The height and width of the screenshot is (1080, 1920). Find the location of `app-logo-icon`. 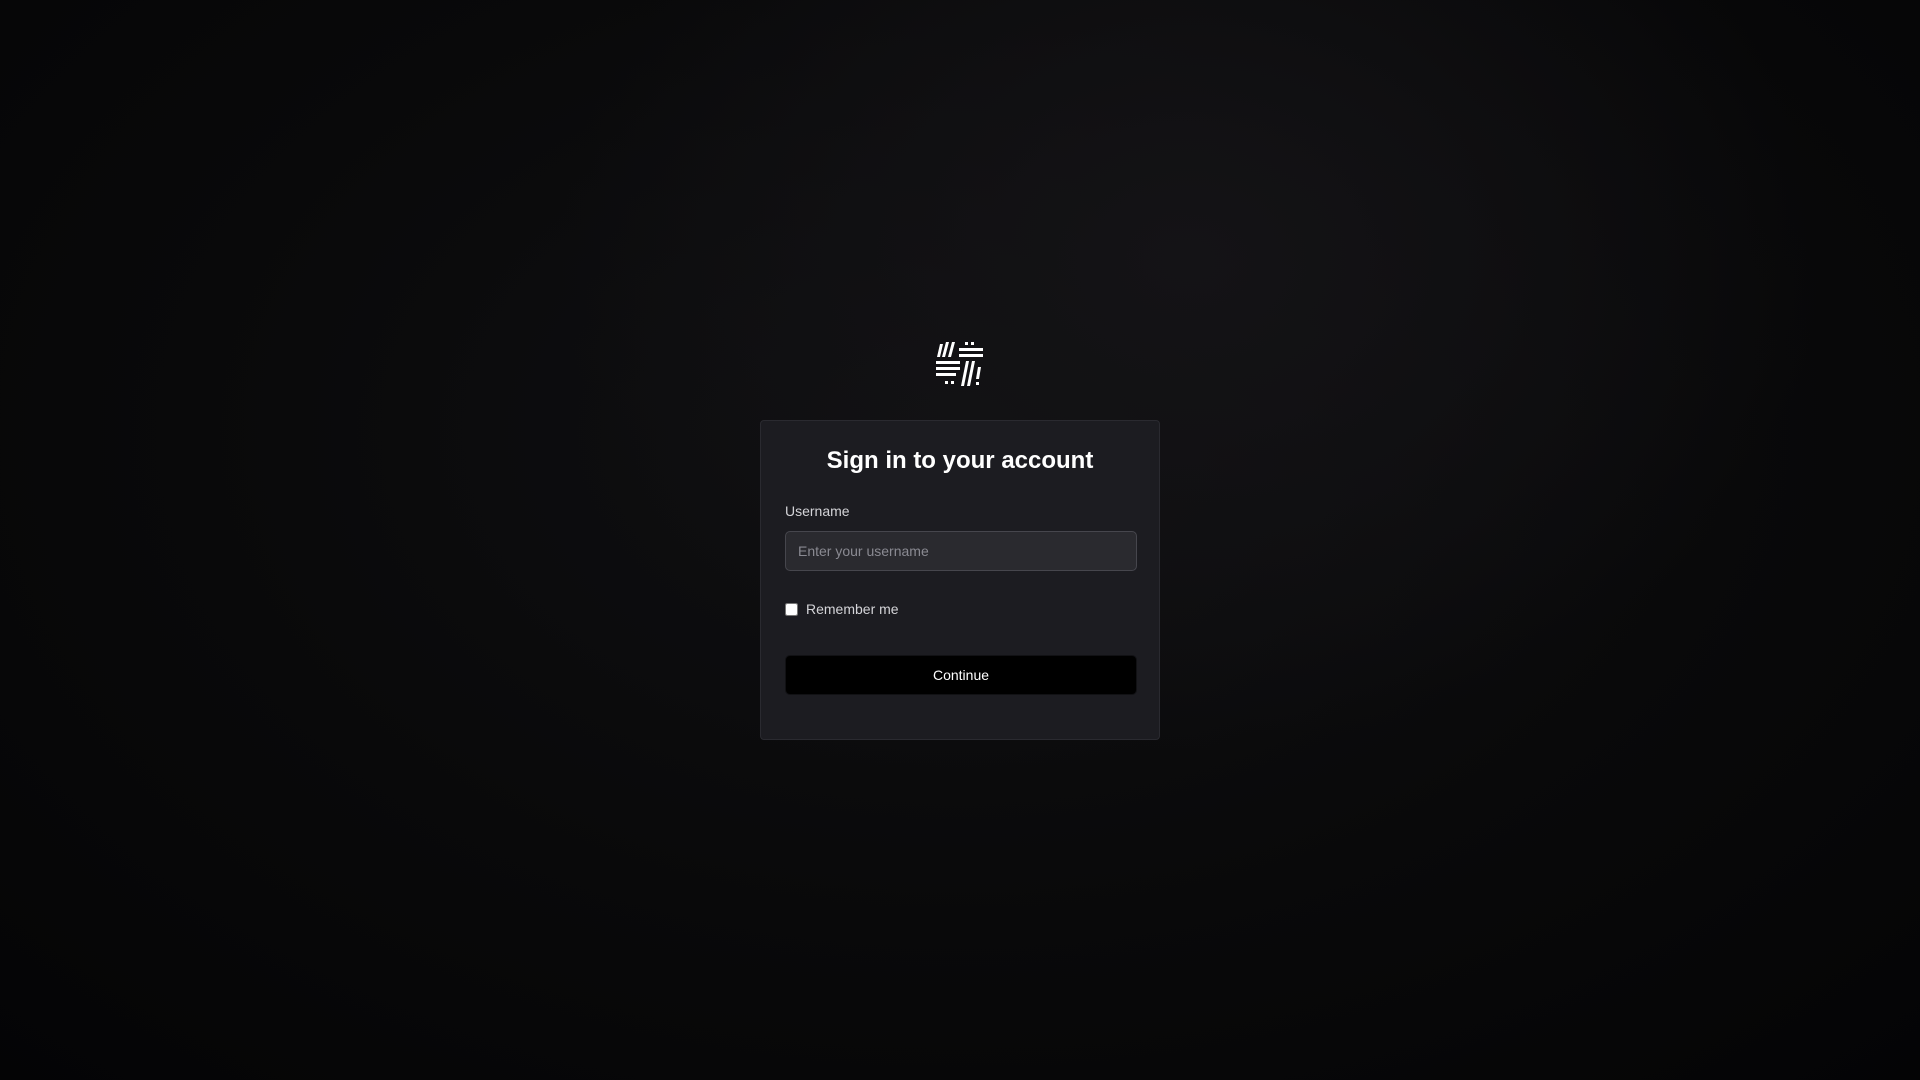

app-logo-icon is located at coordinates (960, 364).